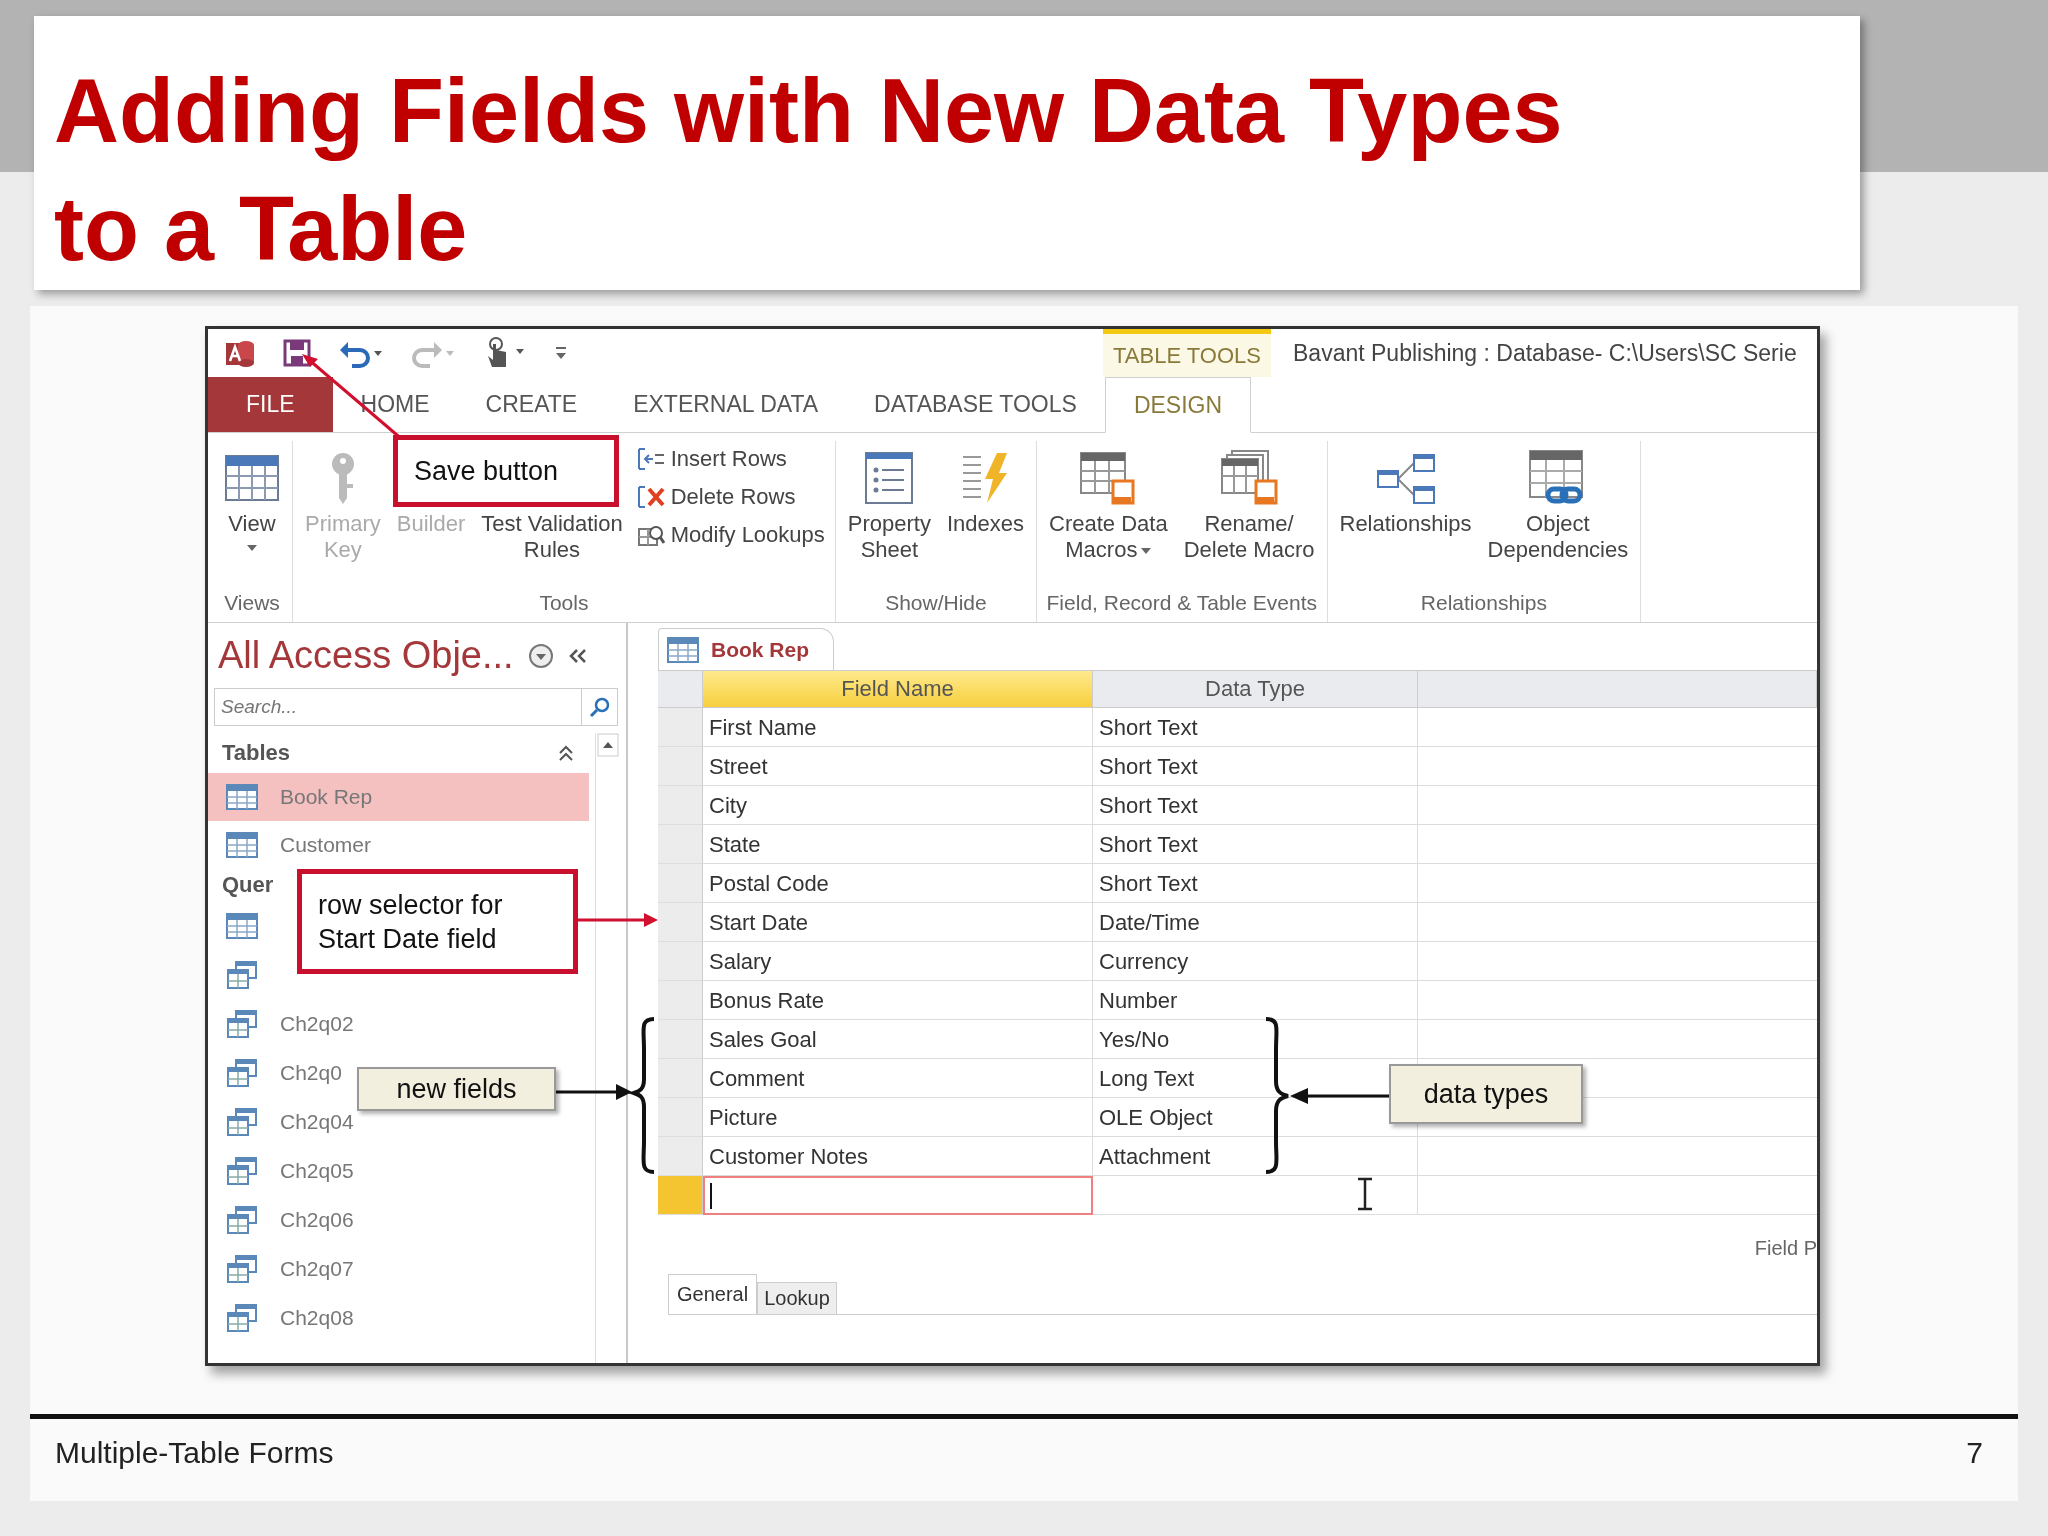 The image size is (2048, 1536). I want to click on table-cell: First Name, so click(763, 727).